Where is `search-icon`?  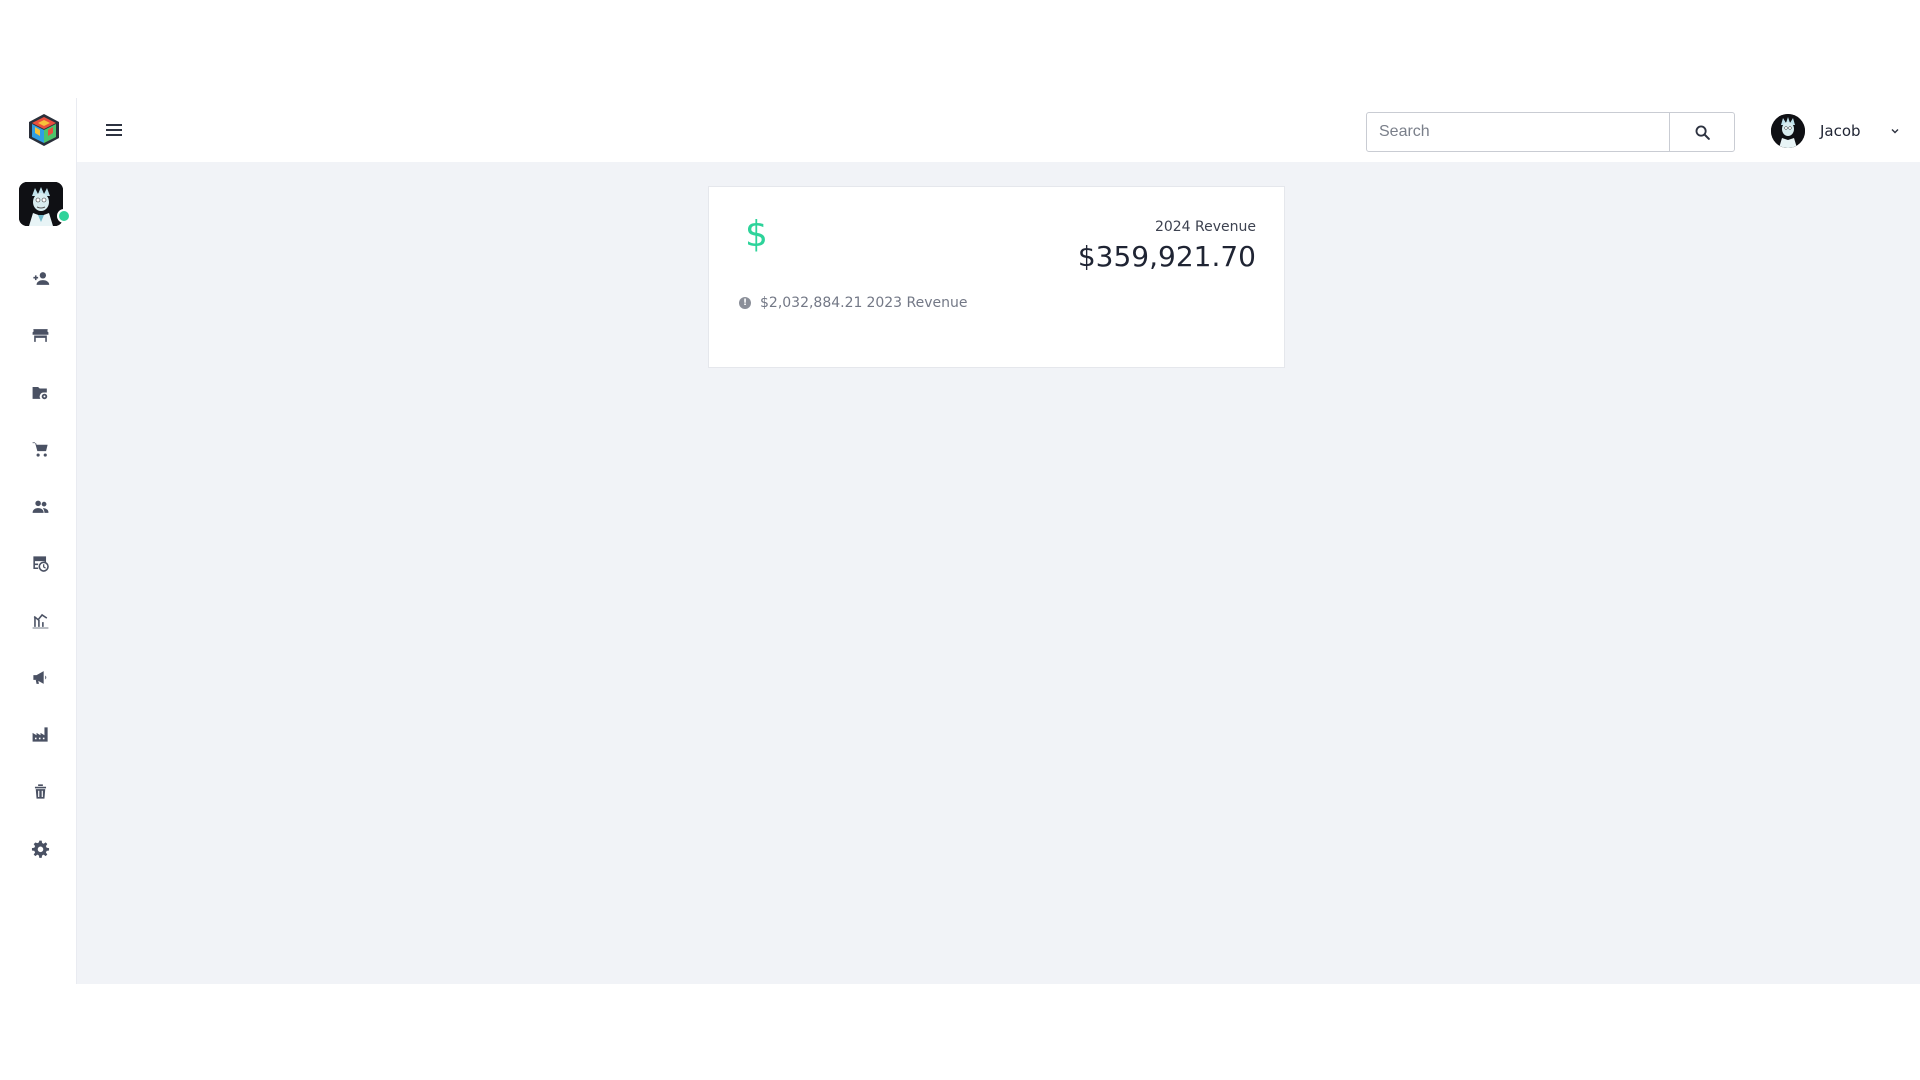 search-icon is located at coordinates (1702, 132).